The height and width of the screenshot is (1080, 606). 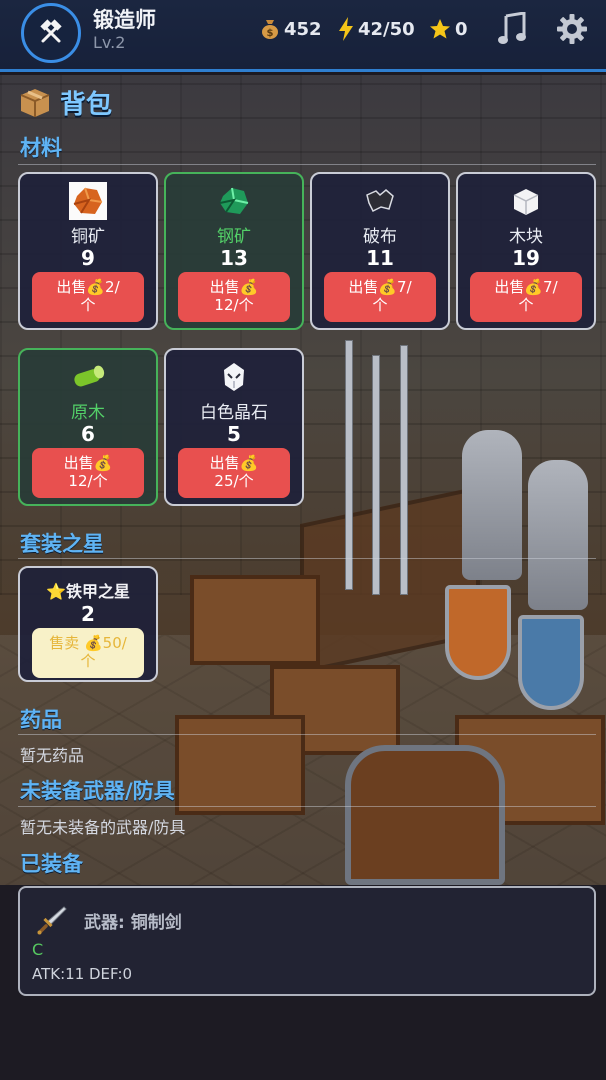 I want to click on sell-button: 售卖 💰50/ 个, so click(x=88, y=653).